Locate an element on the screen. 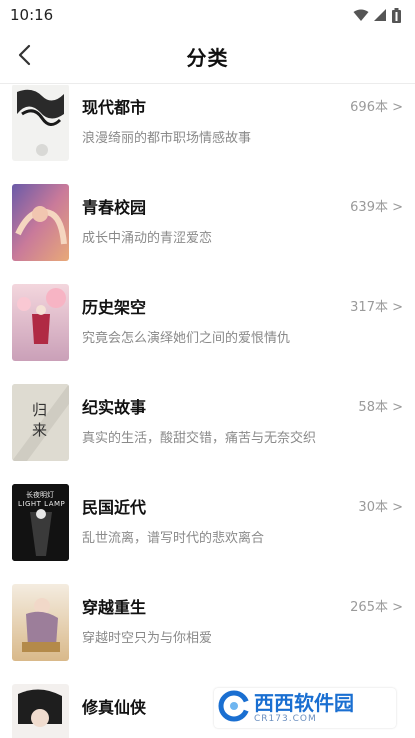  watermark-logo: 西西软件园 CR173.COM is located at coordinates (305, 708).